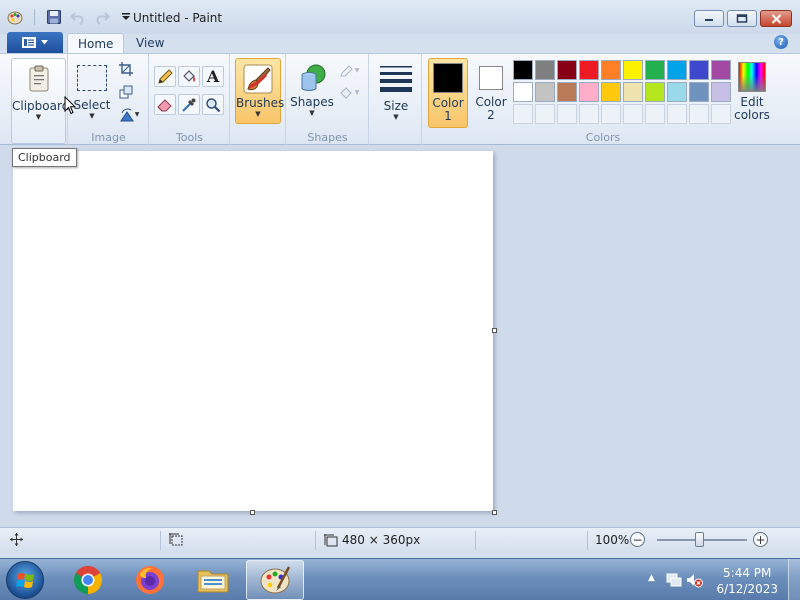  I want to click on outline-button: ▼, so click(349, 70).